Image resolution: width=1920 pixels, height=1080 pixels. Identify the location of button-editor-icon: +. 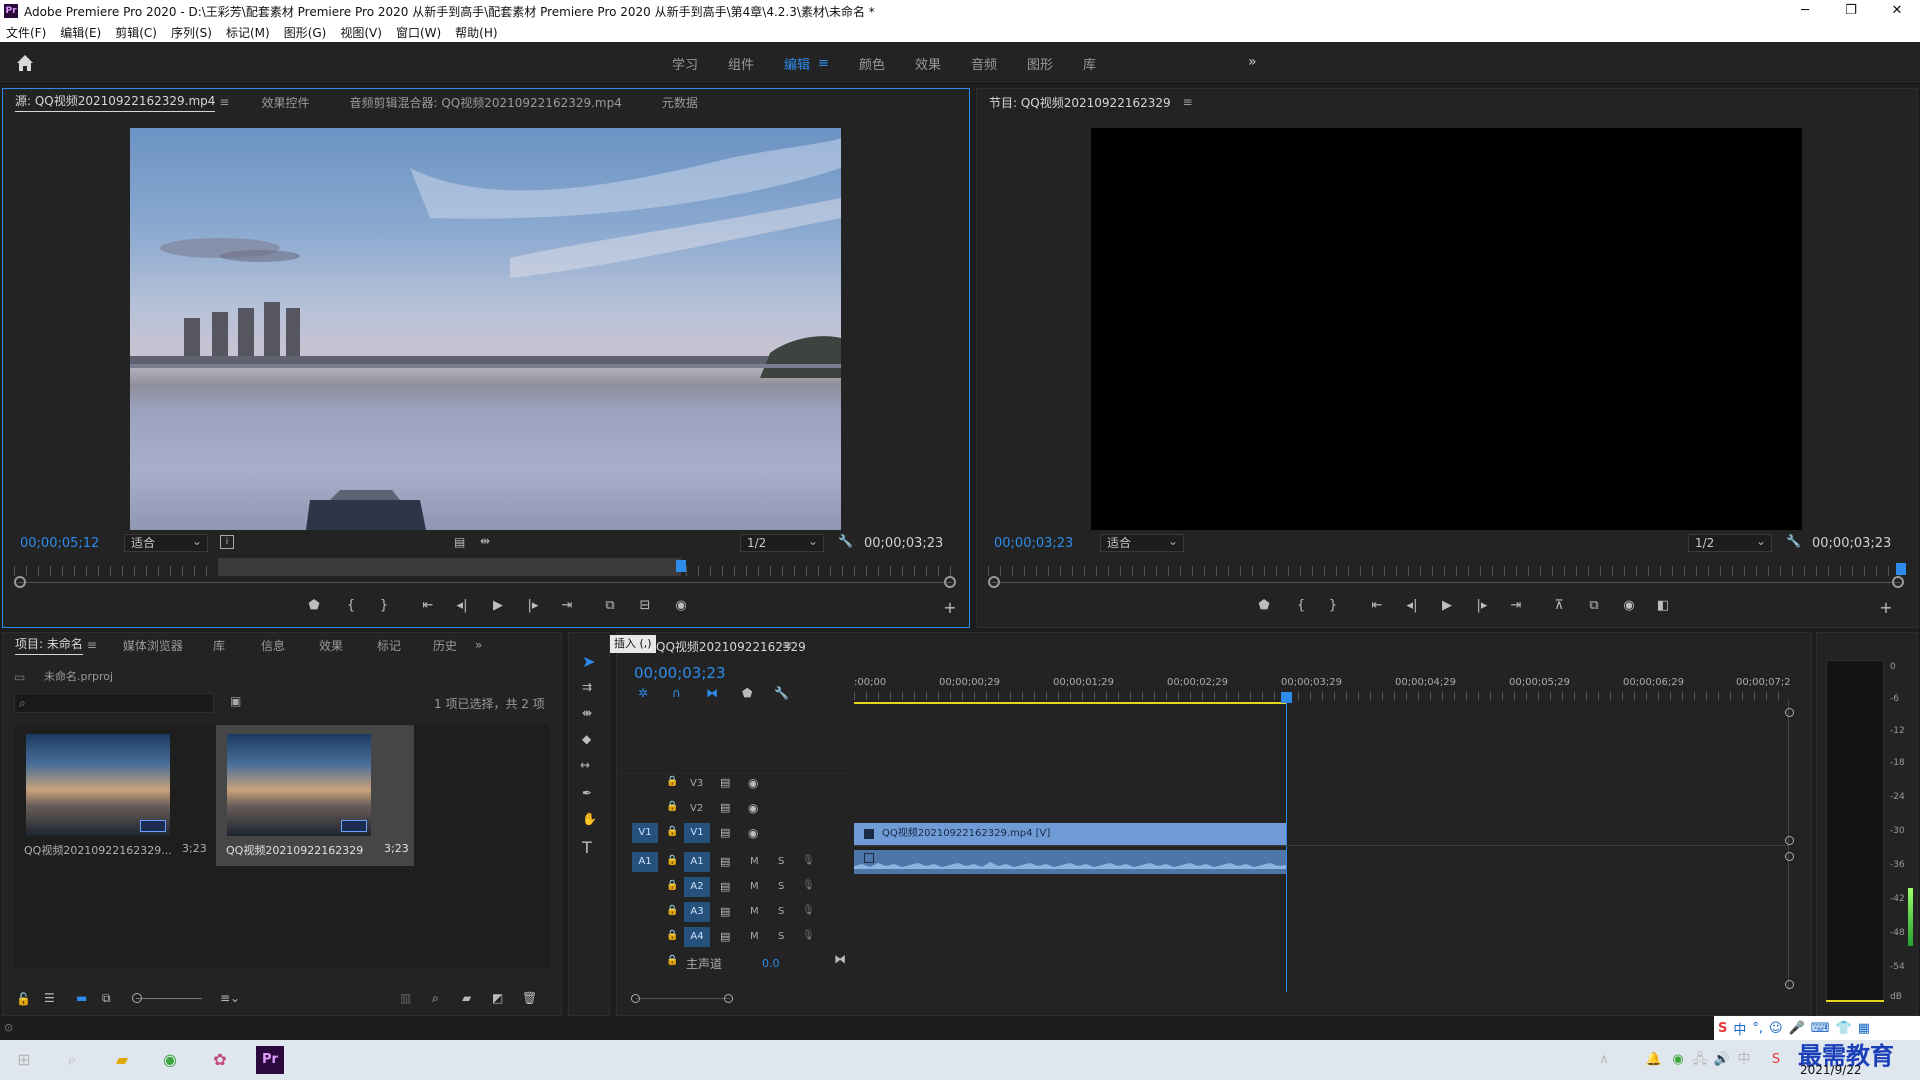
(950, 607).